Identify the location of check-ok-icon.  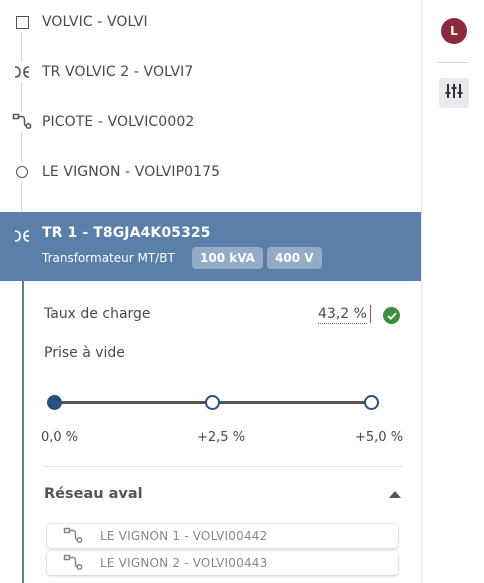
(391, 315).